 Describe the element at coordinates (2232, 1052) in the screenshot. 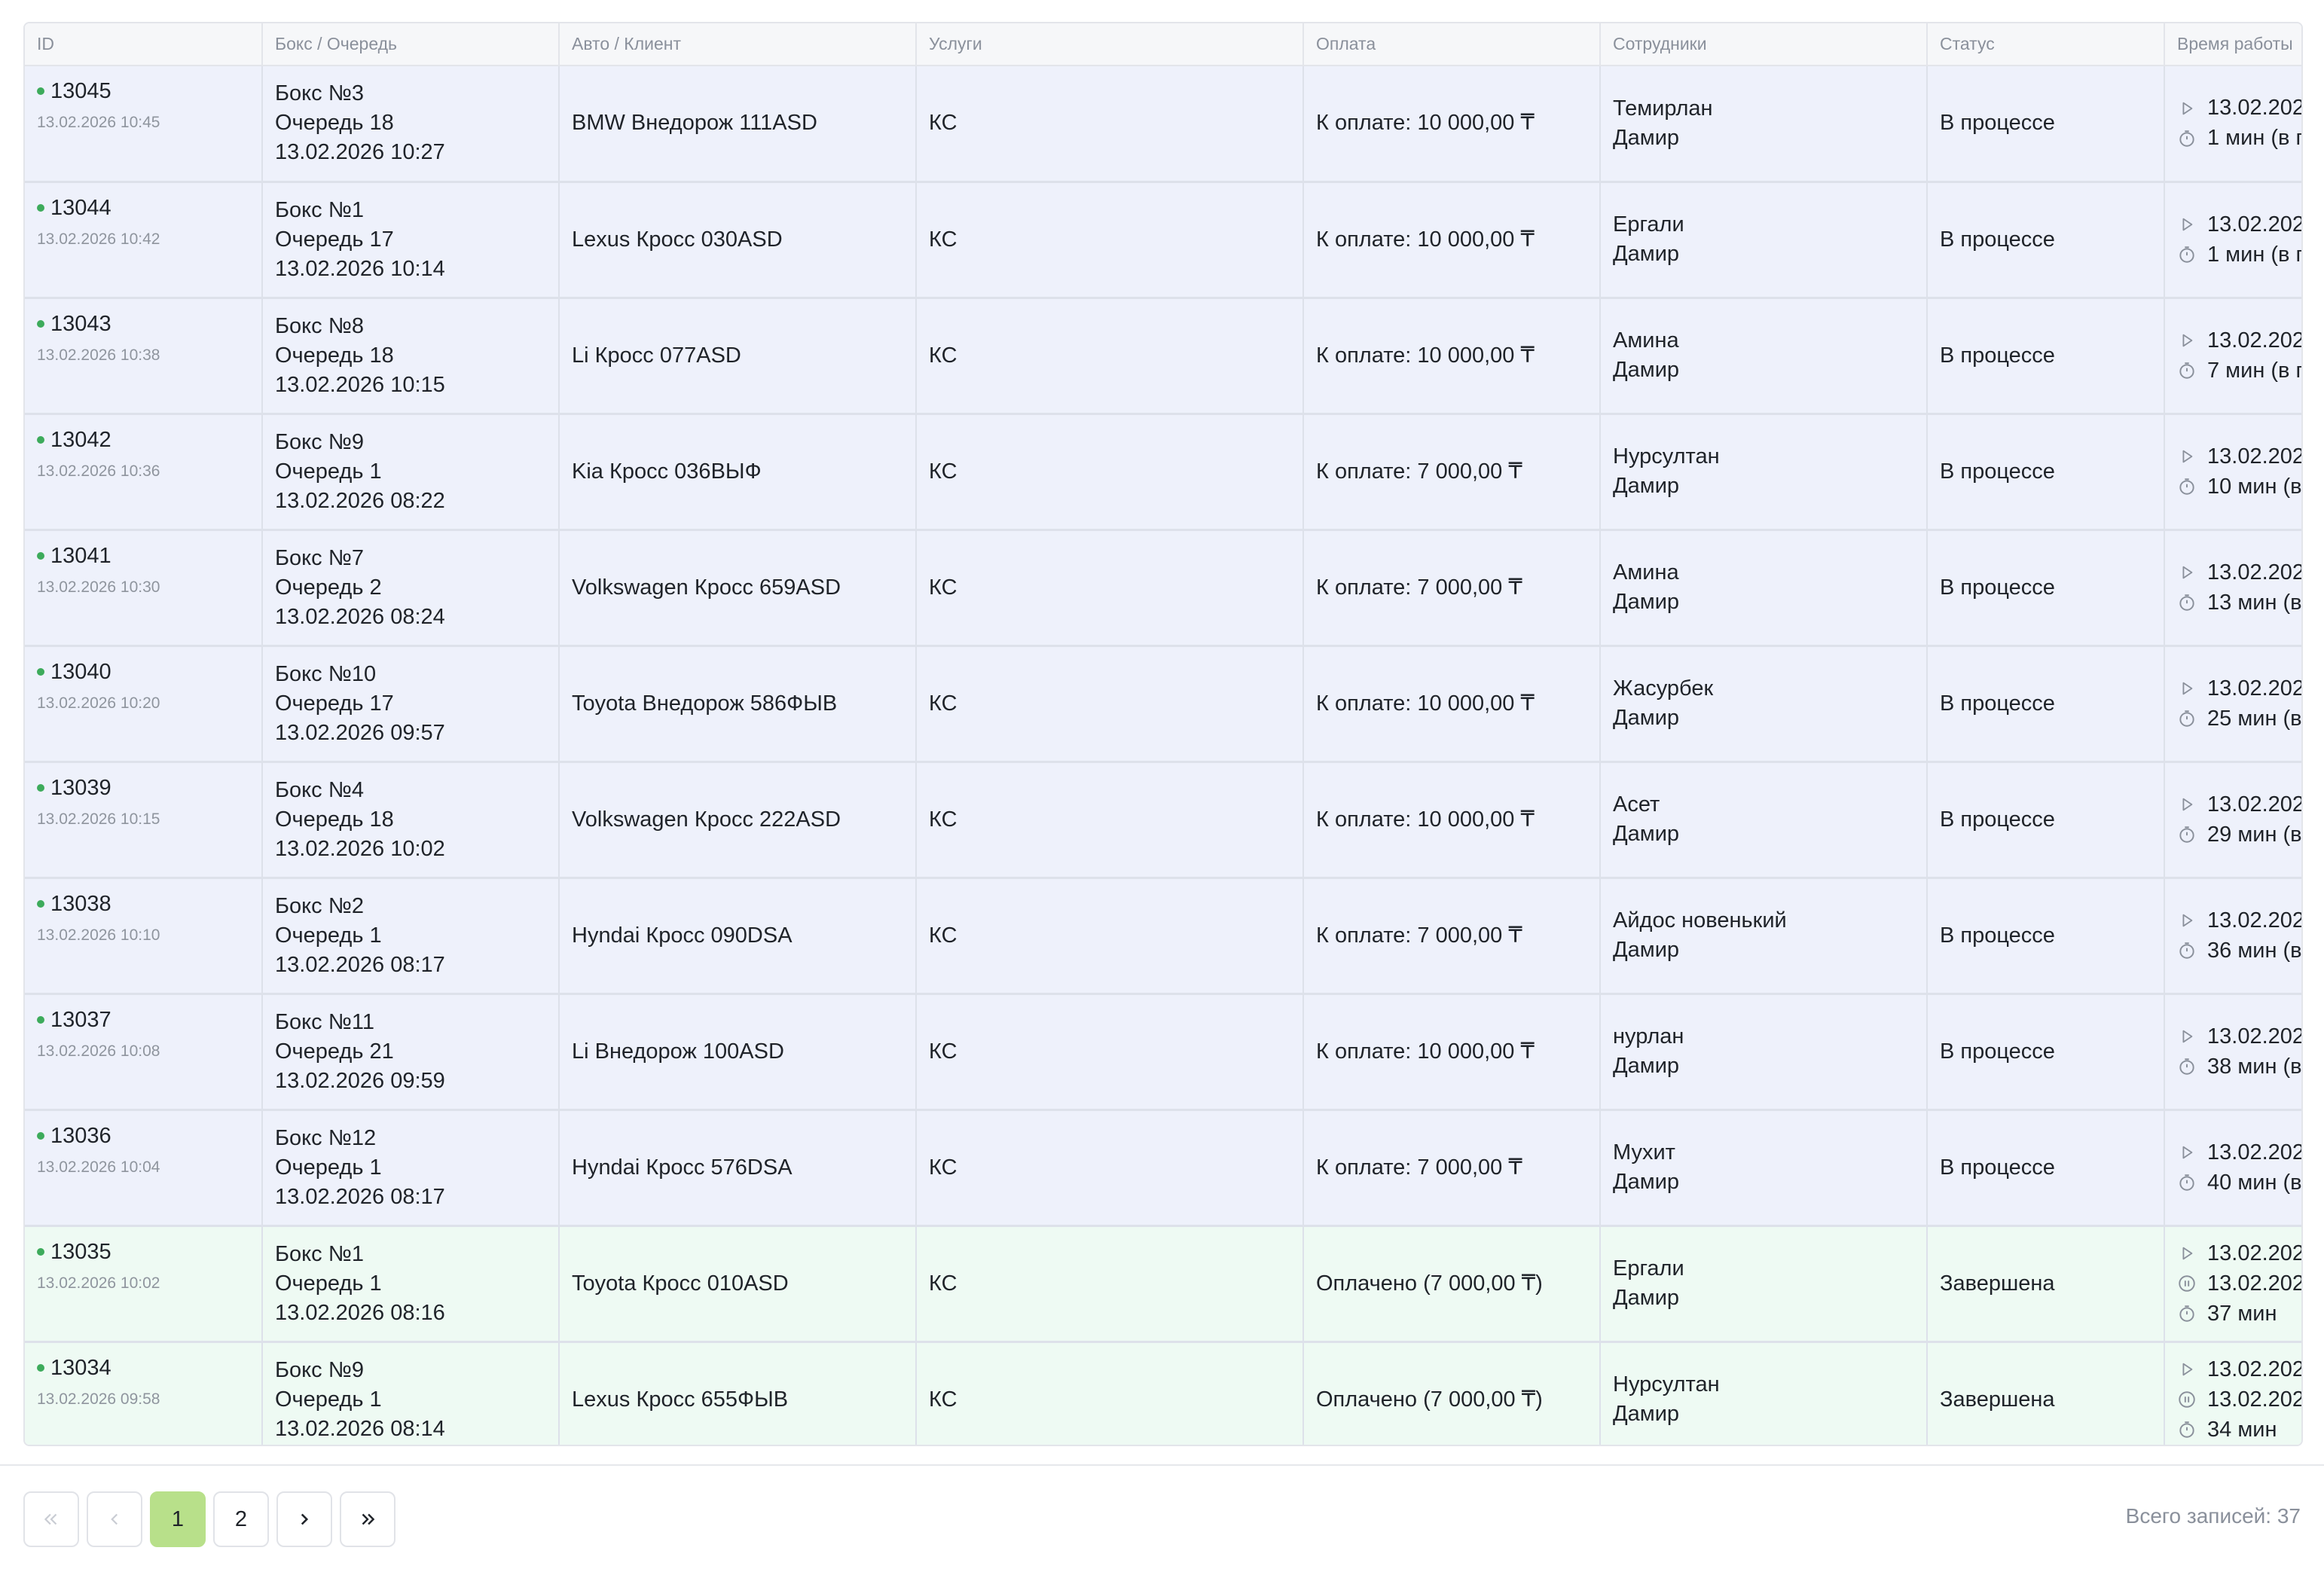

I see `work-time-cell: 13.02.2026 38 мин (в процессе)` at that location.